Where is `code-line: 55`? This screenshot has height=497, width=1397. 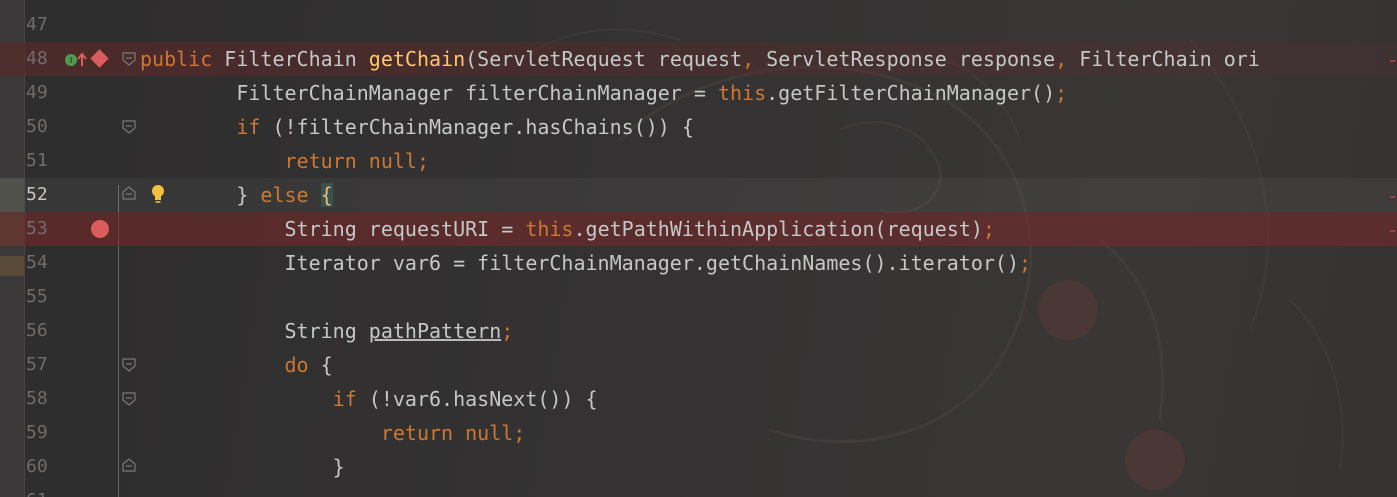 code-line: 55 is located at coordinates (698, 297).